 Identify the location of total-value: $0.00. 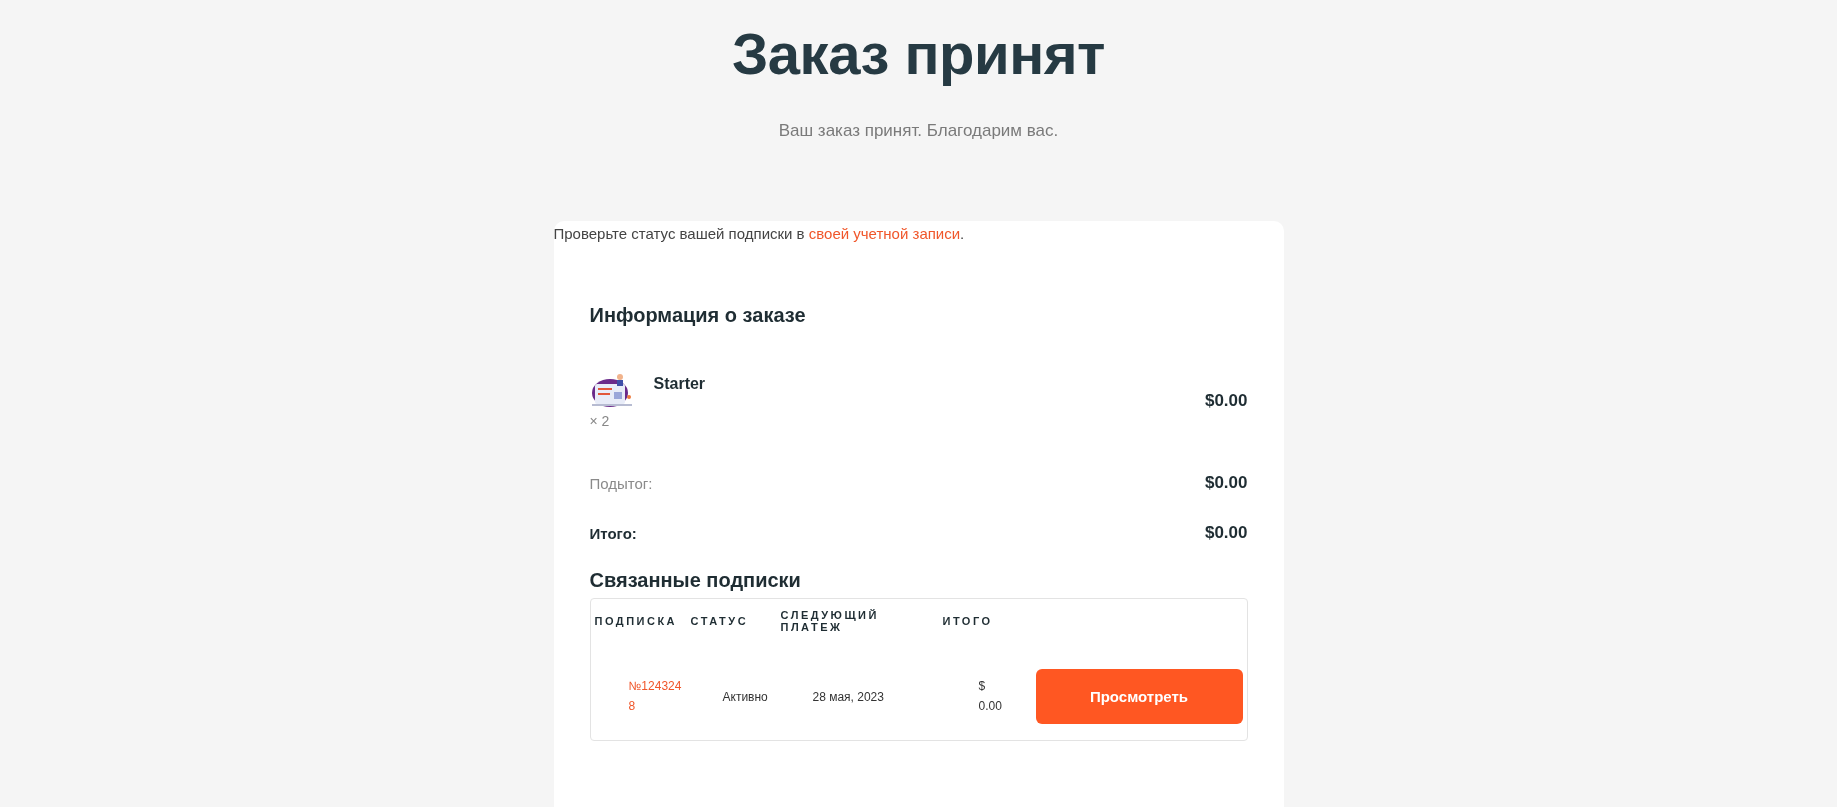
(1226, 533).